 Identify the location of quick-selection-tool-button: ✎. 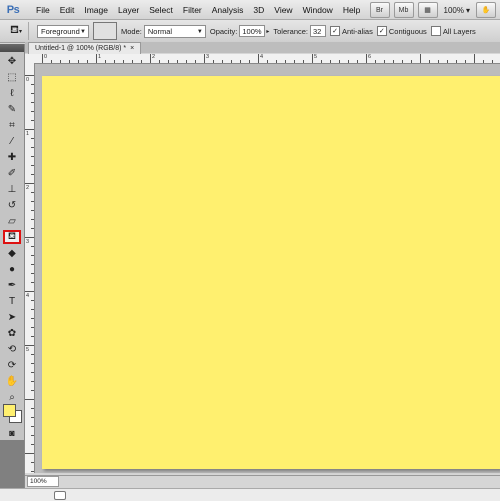
(12, 109).